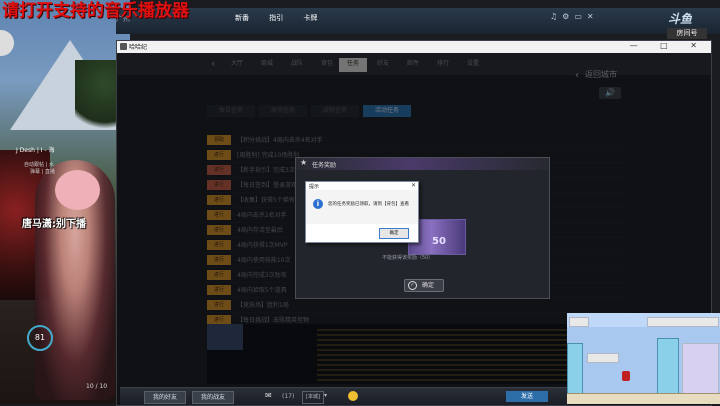 The width and height of the screenshot is (720, 406). What do you see at coordinates (687, 33) in the screenshot?
I see `room-number-badge: 房间号` at bounding box center [687, 33].